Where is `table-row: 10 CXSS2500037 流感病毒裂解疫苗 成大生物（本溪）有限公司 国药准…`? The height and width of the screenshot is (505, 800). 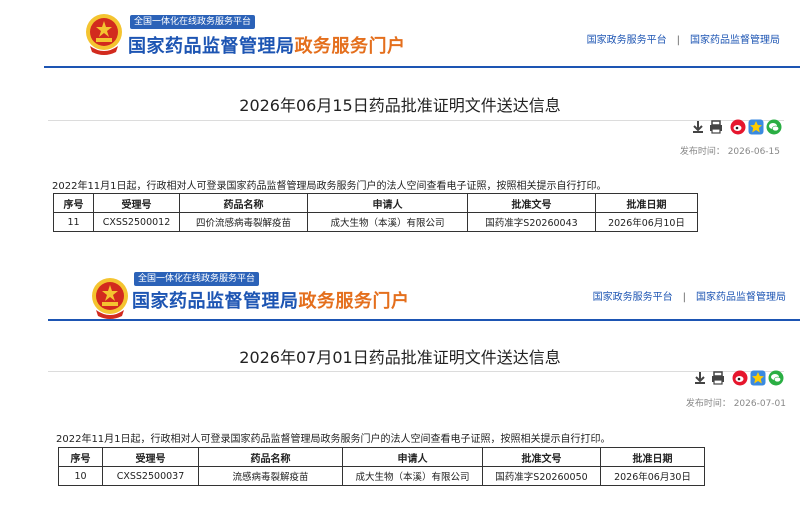
table-row: 10 CXSS2500037 流感病毒裂解疫苗 成大生物（本溪）有限公司 国药准… is located at coordinates (381, 476).